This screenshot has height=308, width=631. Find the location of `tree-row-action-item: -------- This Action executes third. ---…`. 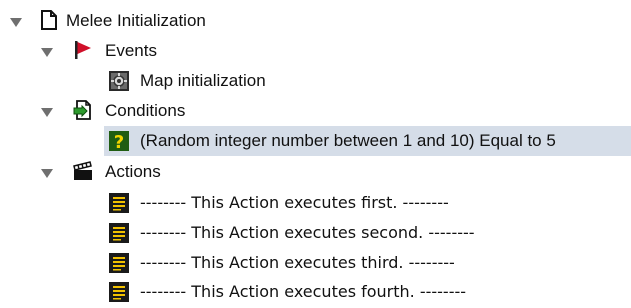

tree-row-action-item: -------- This Action executes third. ---… is located at coordinates (315, 263).